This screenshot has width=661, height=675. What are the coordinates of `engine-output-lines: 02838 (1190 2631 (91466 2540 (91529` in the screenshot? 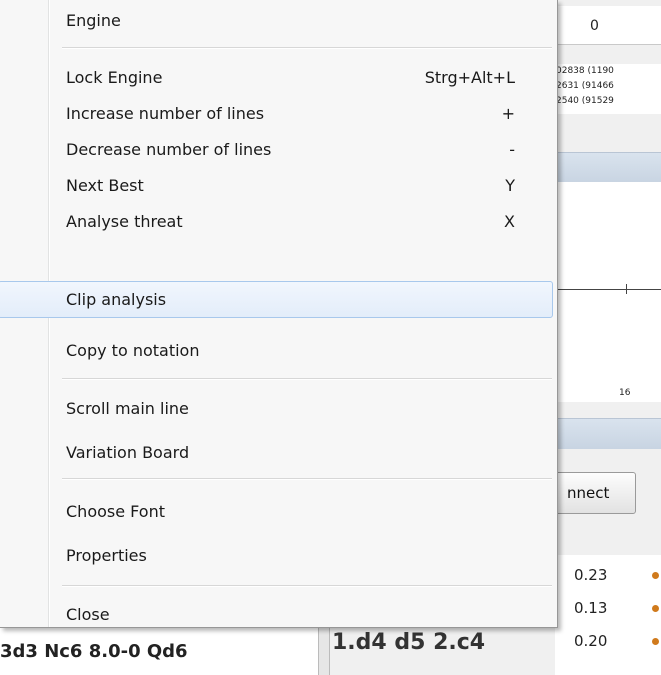 It's located at (608, 89).